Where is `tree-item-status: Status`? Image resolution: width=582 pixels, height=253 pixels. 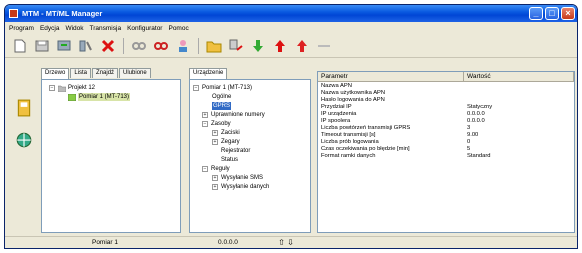 tree-item-status: Status is located at coordinates (229, 160).